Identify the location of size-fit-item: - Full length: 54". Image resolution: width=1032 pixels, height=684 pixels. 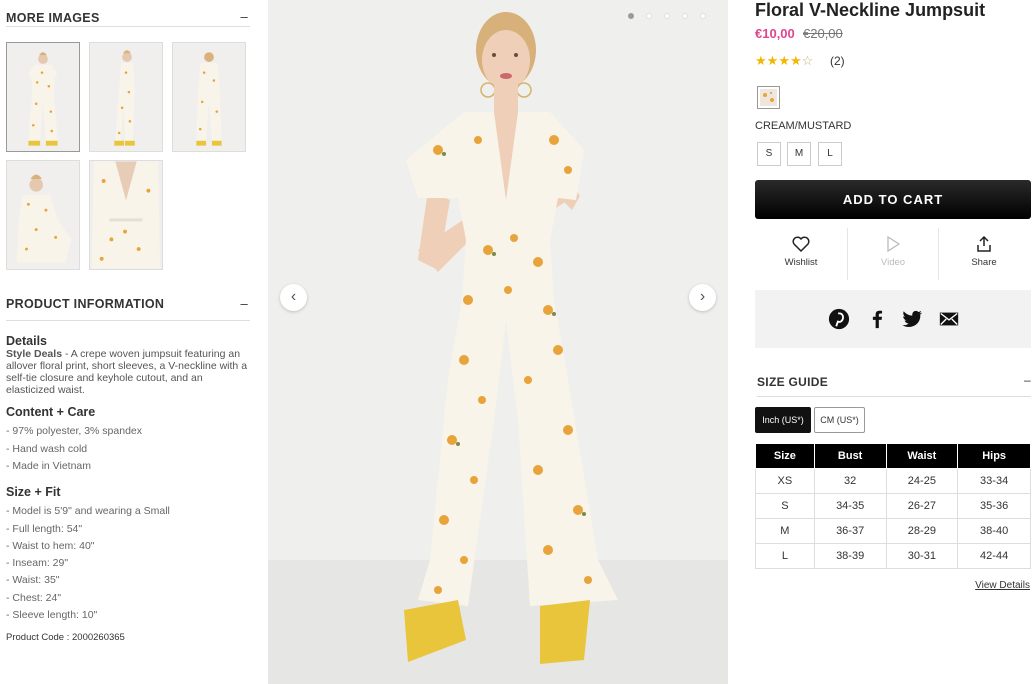
(44, 529).